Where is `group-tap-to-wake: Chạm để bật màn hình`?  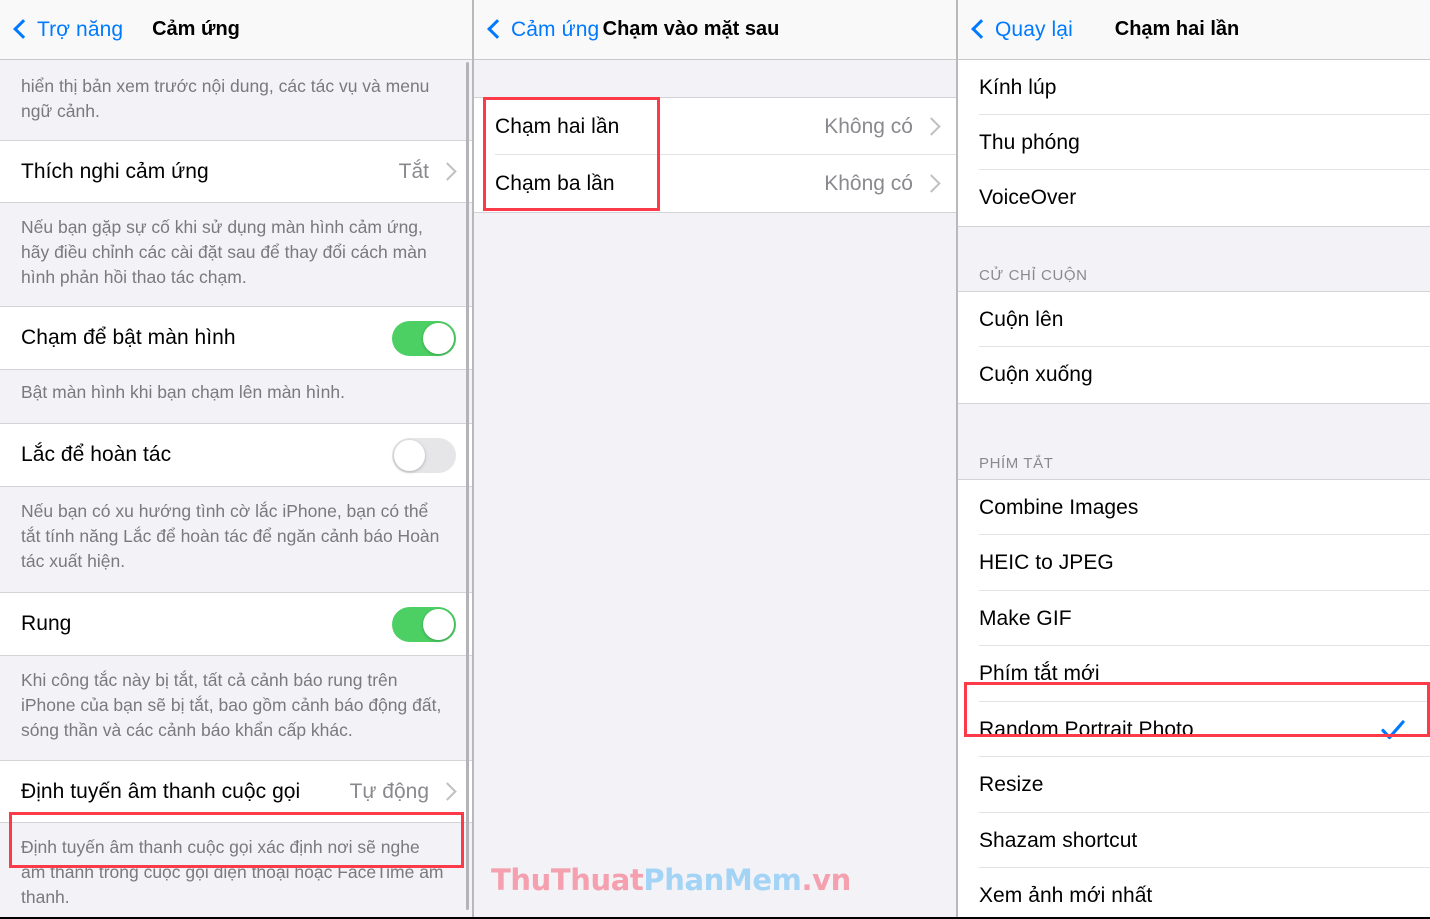 group-tap-to-wake: Chạm để bật màn hình is located at coordinates (236, 338).